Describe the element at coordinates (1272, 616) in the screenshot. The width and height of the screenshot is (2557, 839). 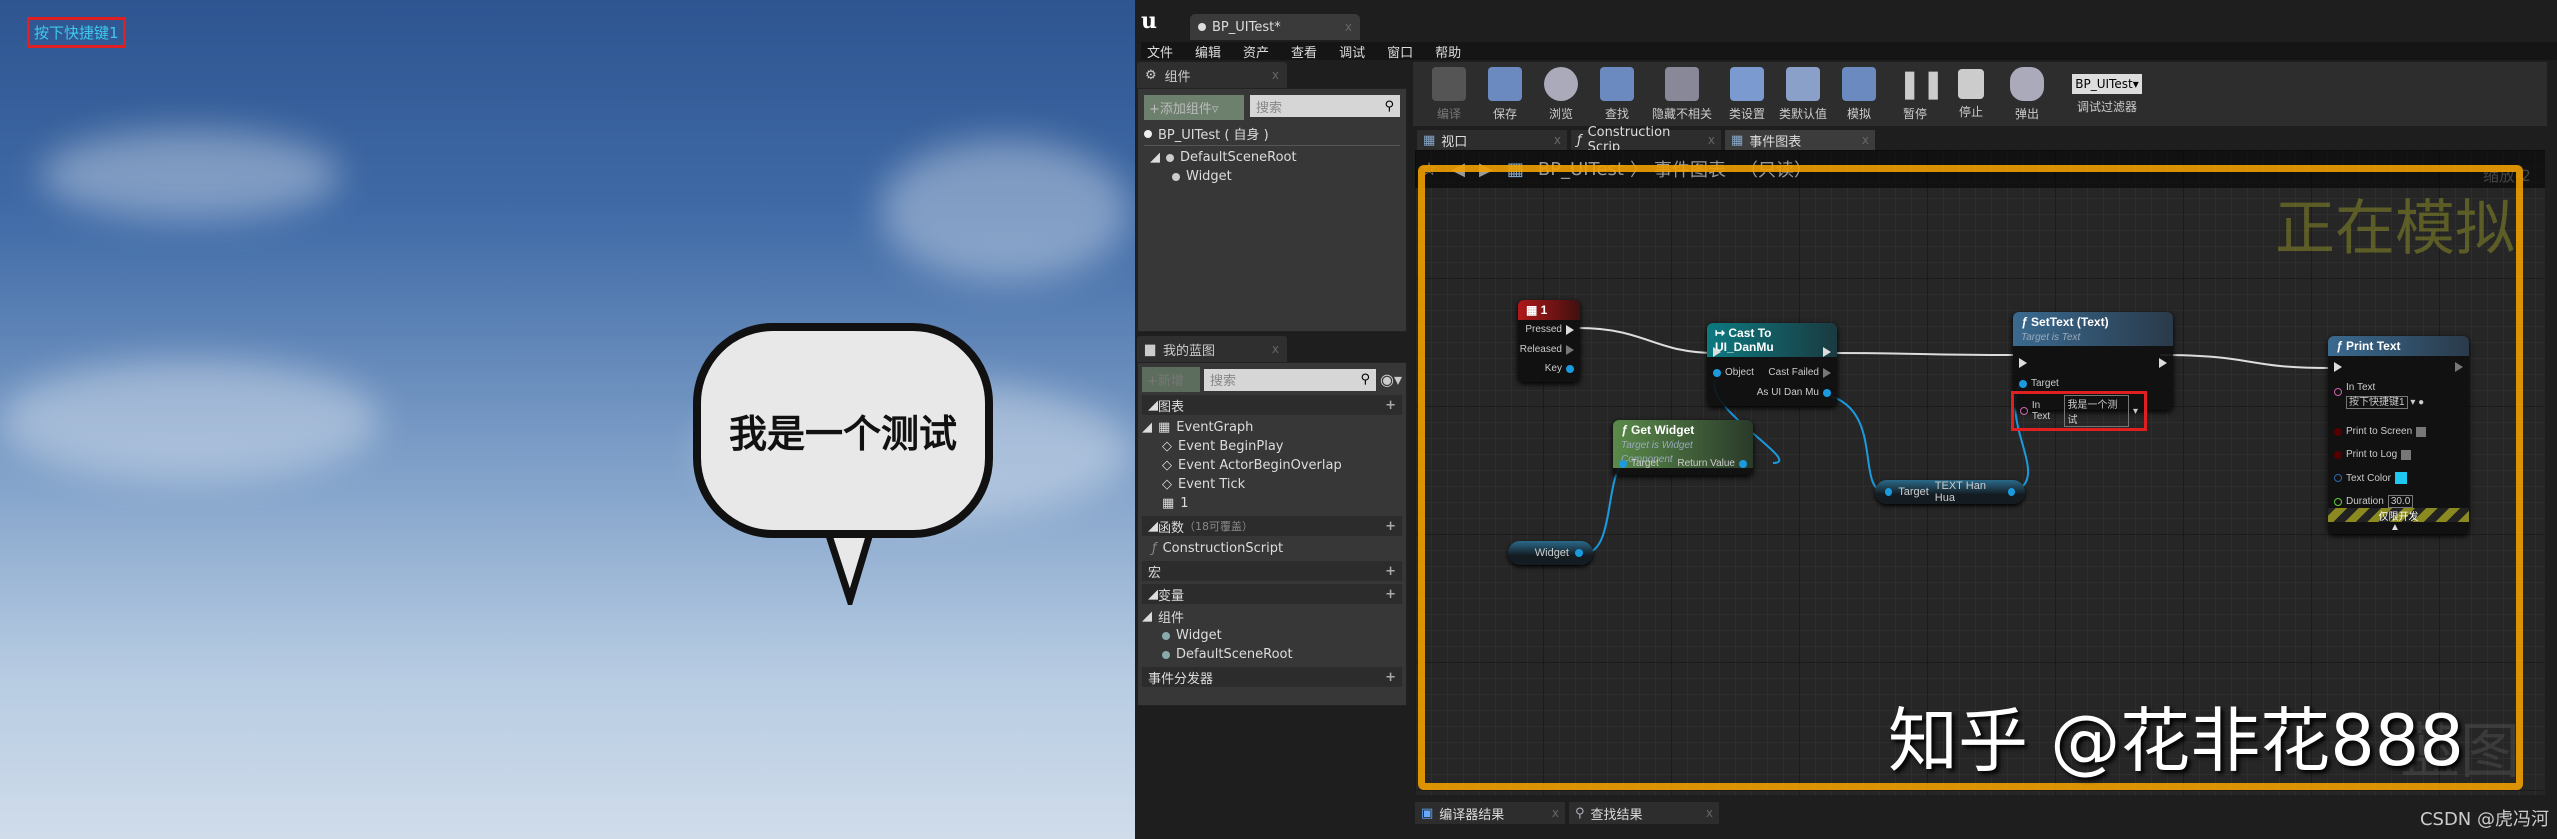
I see `variable-category: ◢ 组件` at that location.